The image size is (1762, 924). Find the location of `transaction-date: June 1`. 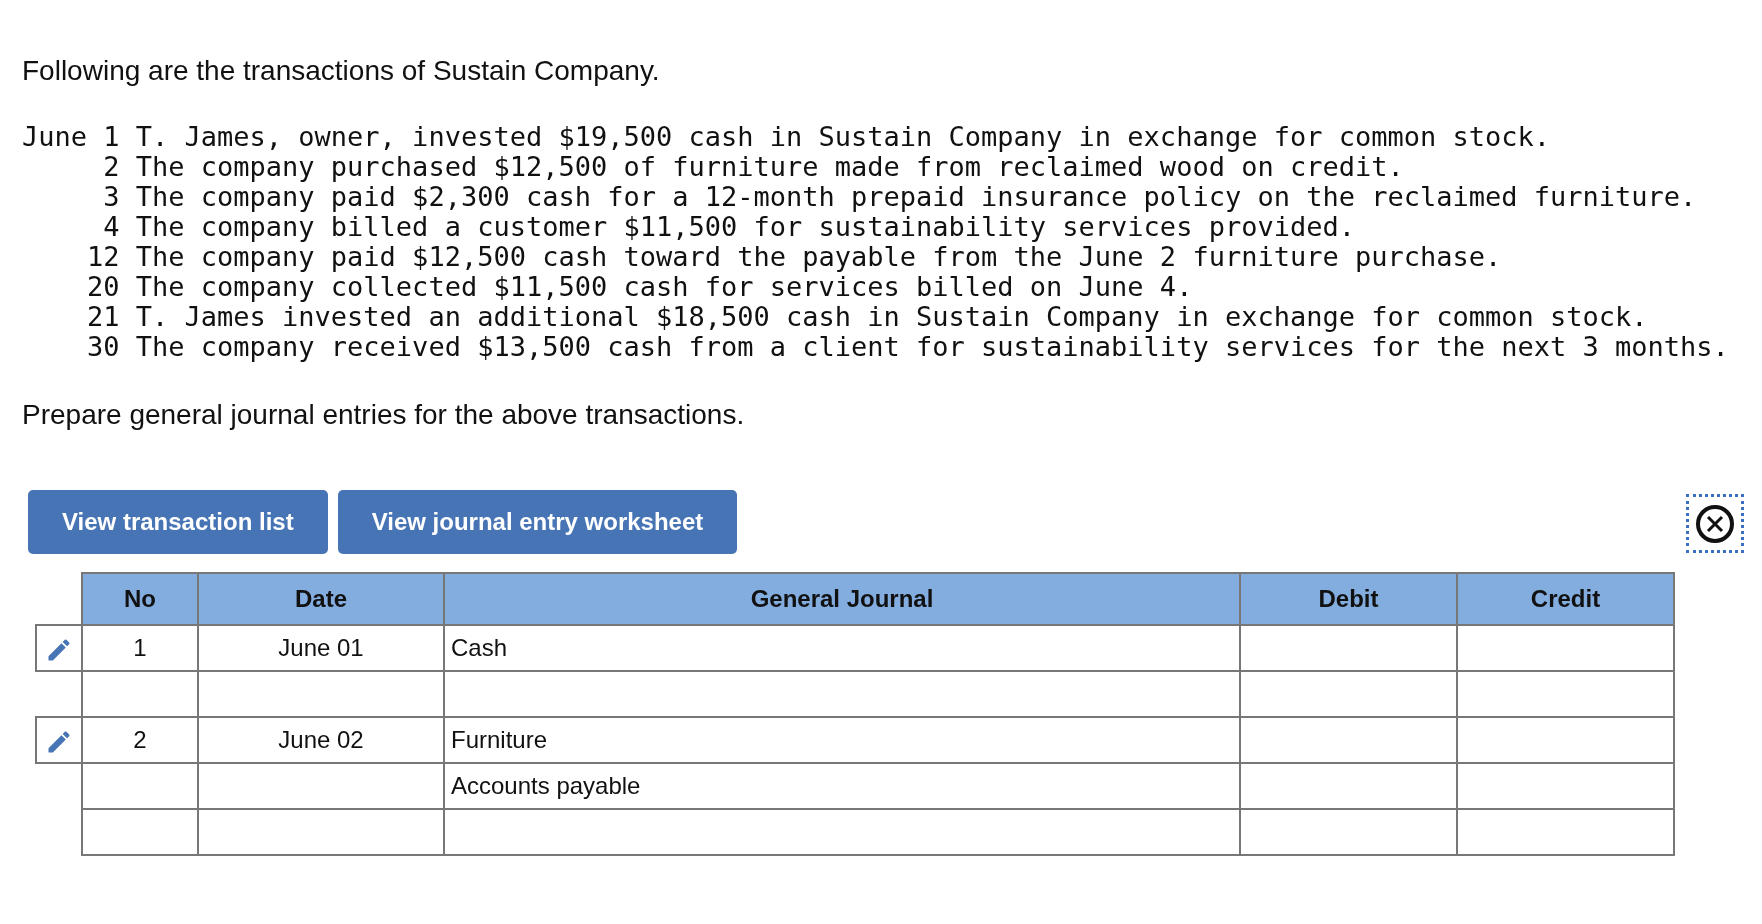

transaction-date: June 1 is located at coordinates (71, 137).